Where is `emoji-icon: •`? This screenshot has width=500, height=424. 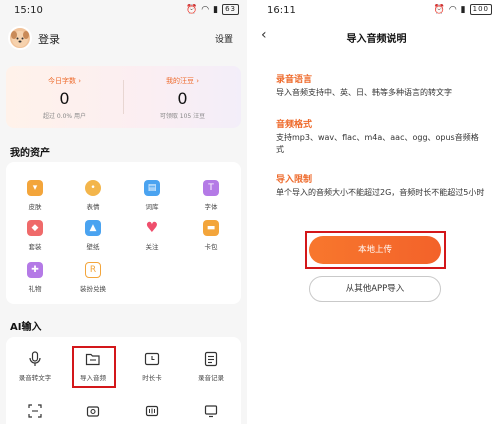
emoji-icon: • is located at coordinates (93, 188).